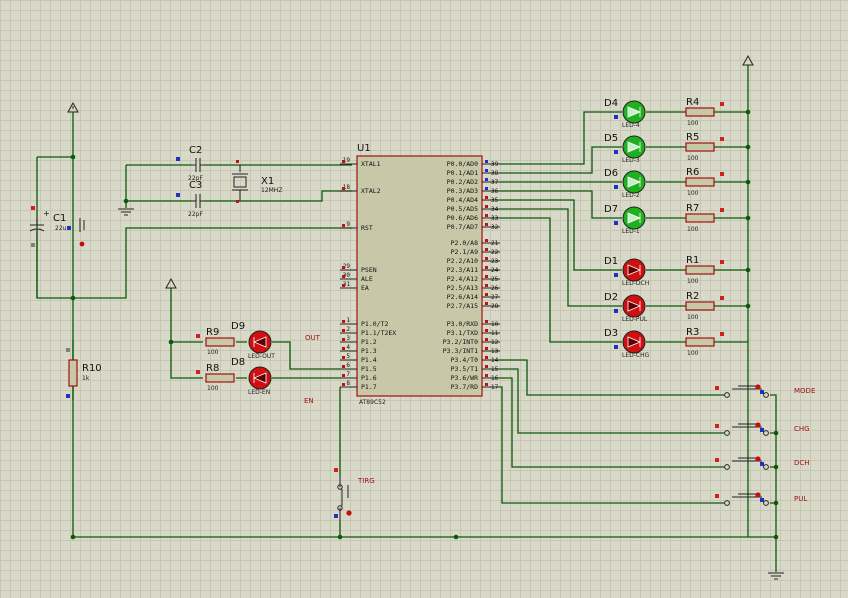 Image resolution: width=848 pixels, height=598 pixels. What do you see at coordinates (267, 181) in the screenshot?
I see `x1-ref: X1` at bounding box center [267, 181].